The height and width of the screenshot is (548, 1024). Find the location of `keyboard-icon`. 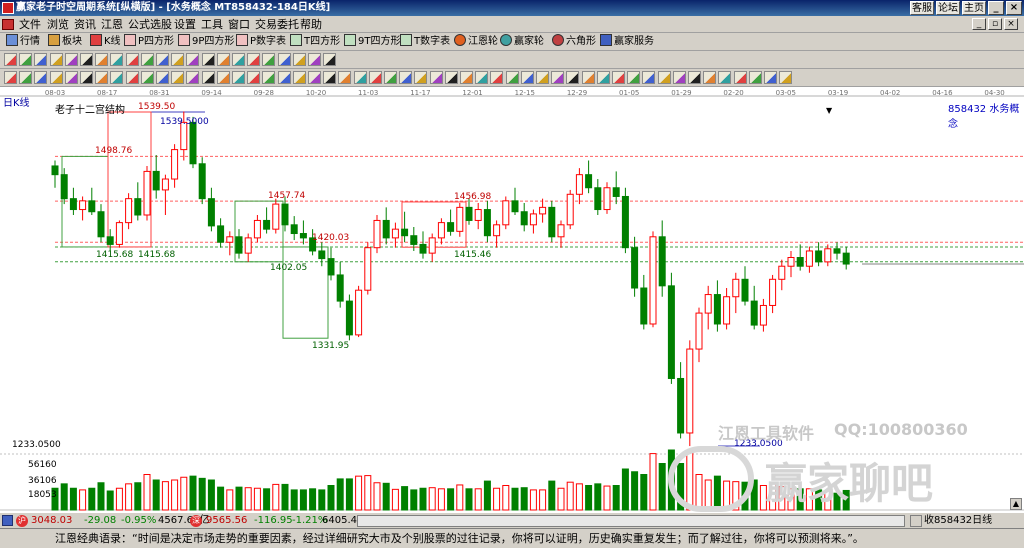

keyboard-icon is located at coordinates (7, 520).